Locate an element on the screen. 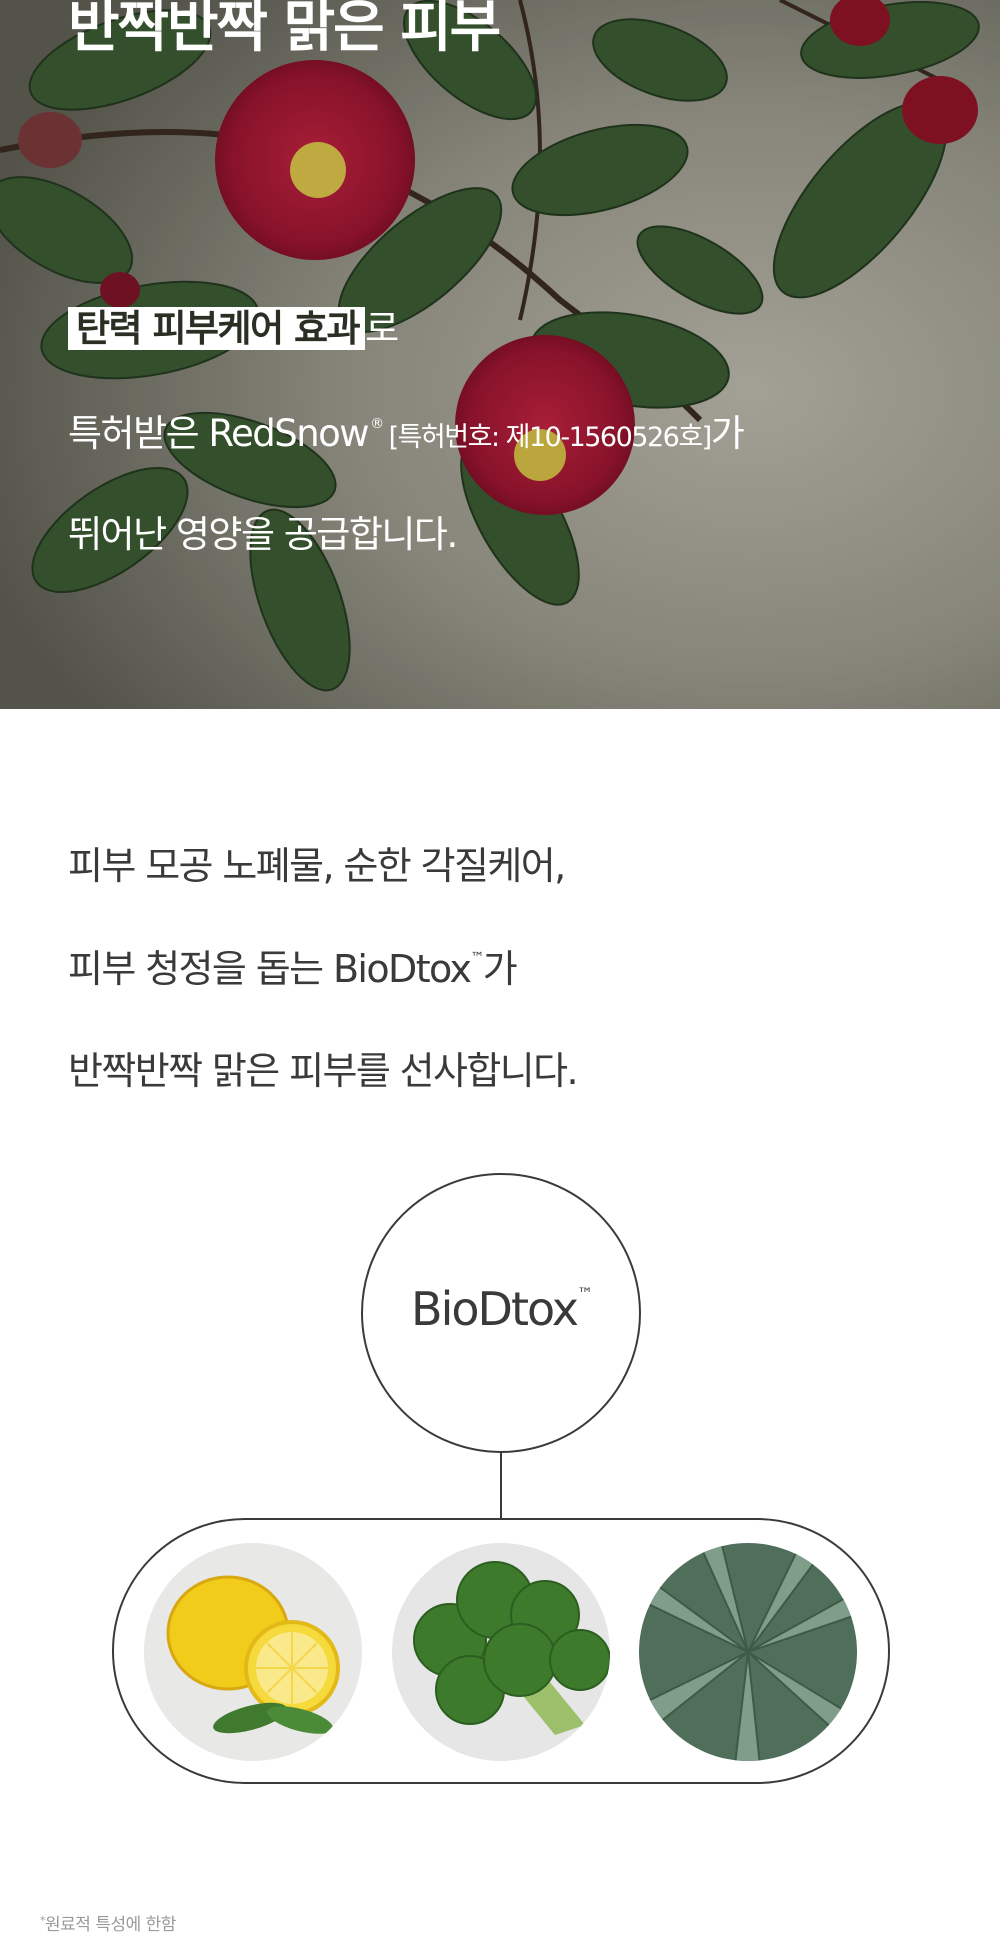  hero-line-2: 특허받은 RedSnow ® [특허번호: 제10-1560526호]가 is located at coordinates (406, 430).